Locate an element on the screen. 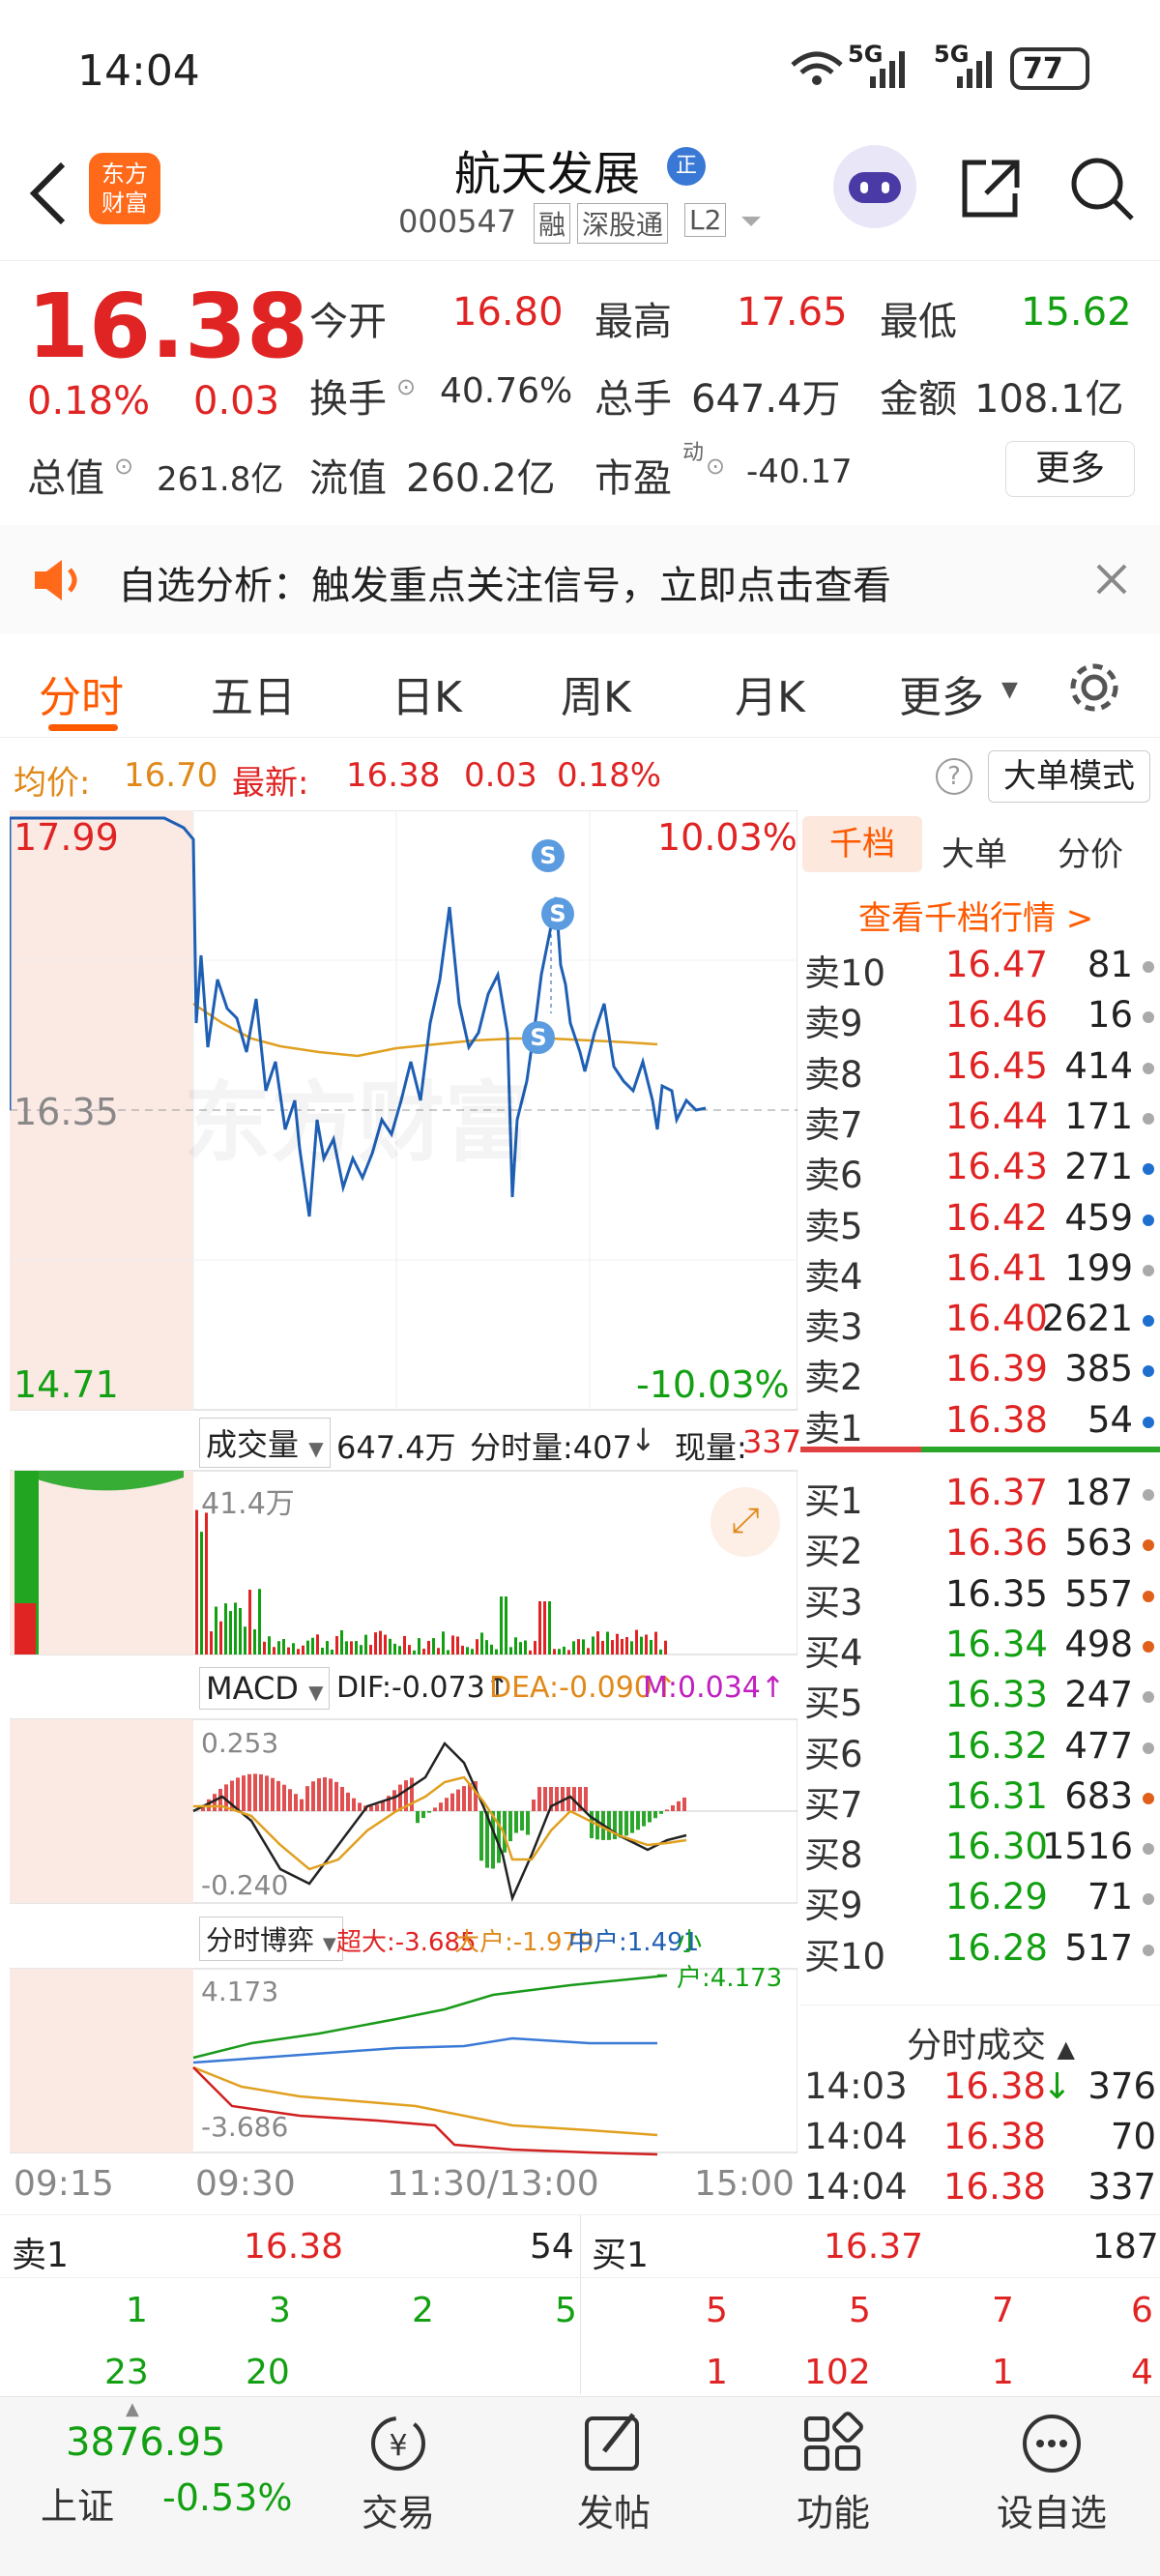 The height and width of the screenshot is (2576, 1160). badge: 正 is located at coordinates (686, 166).